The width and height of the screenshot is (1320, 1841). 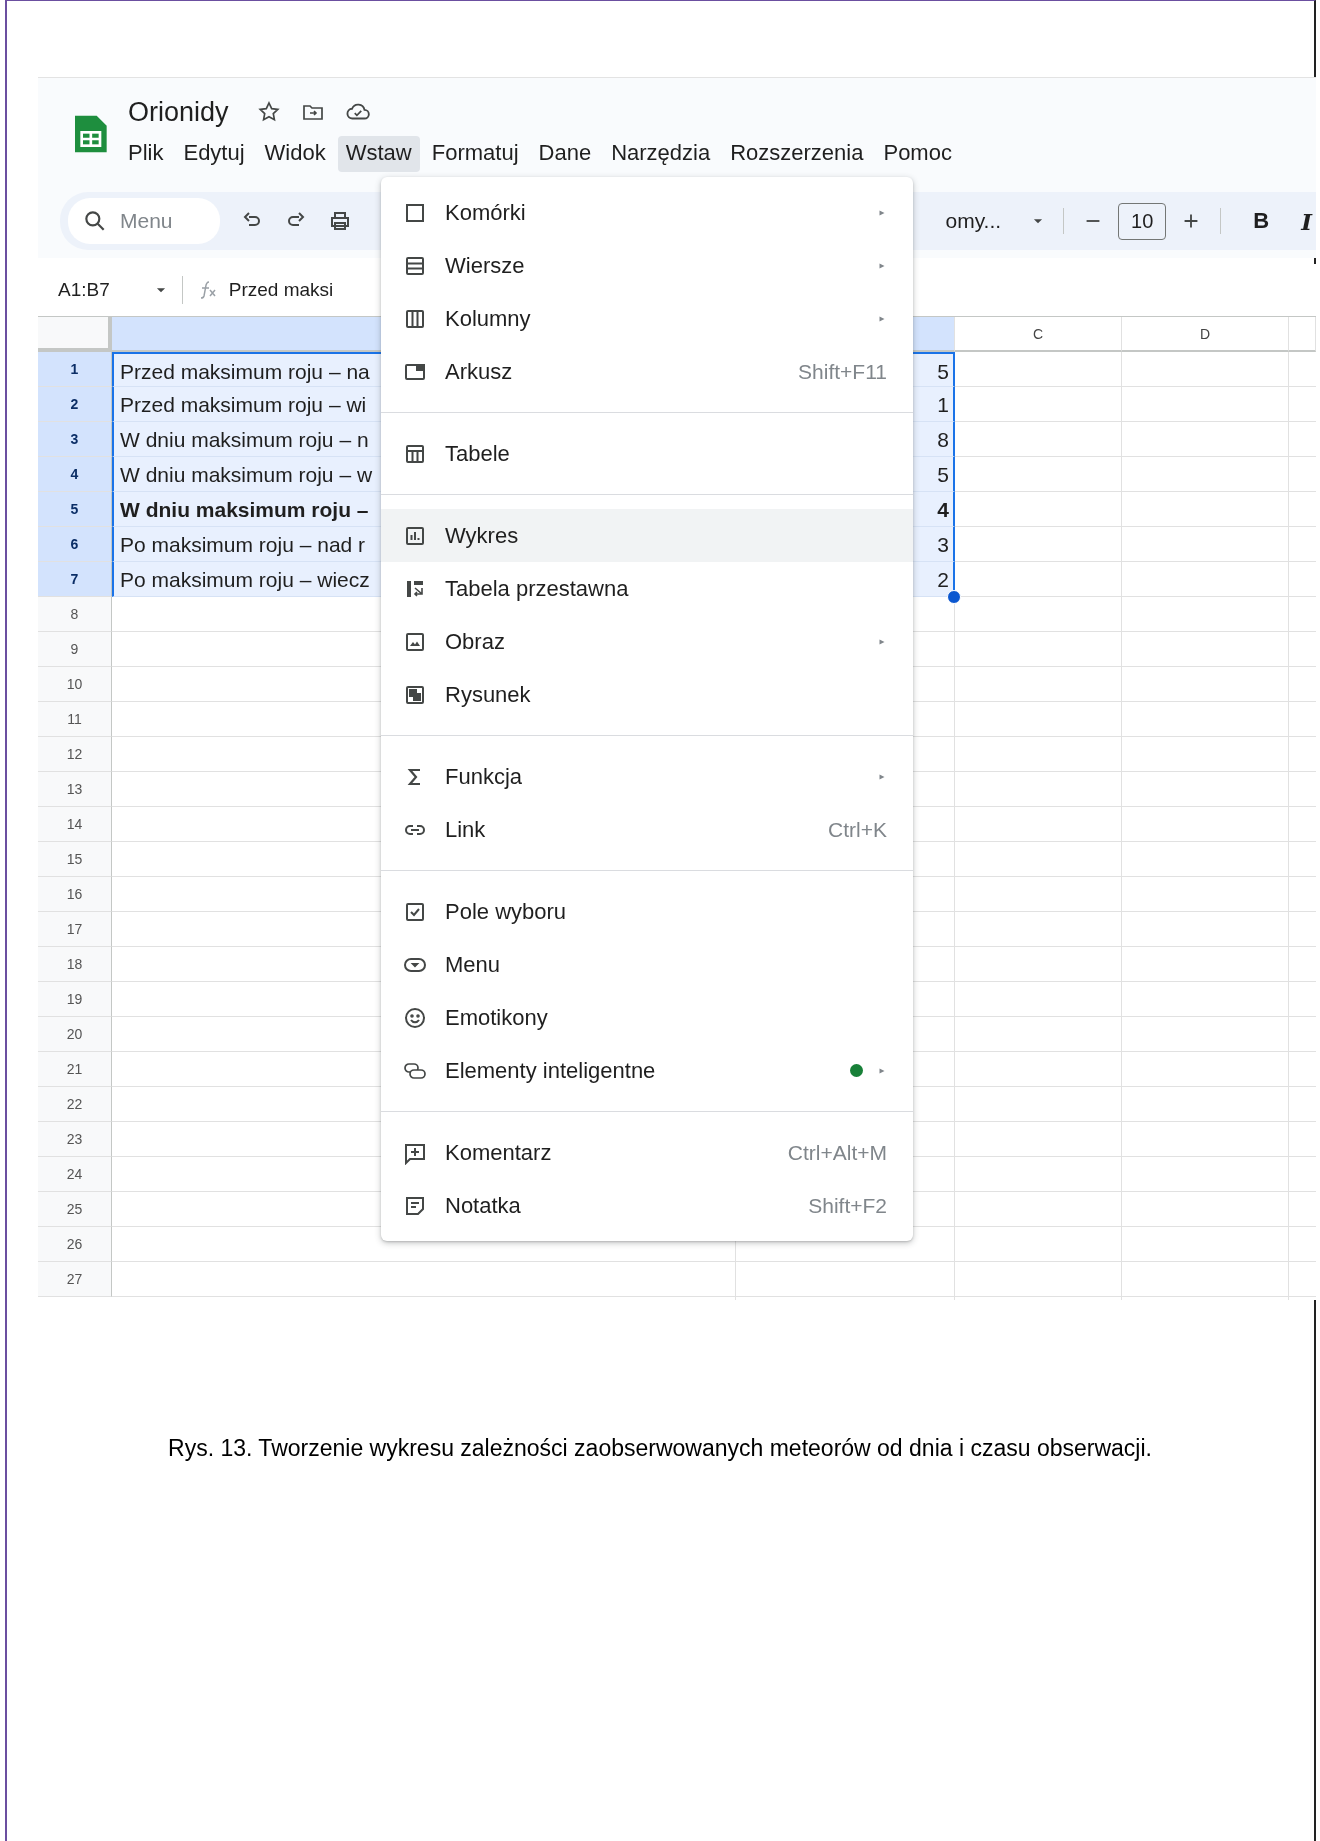 What do you see at coordinates (75, 1209) in the screenshot?
I see `row-header: 25` at bounding box center [75, 1209].